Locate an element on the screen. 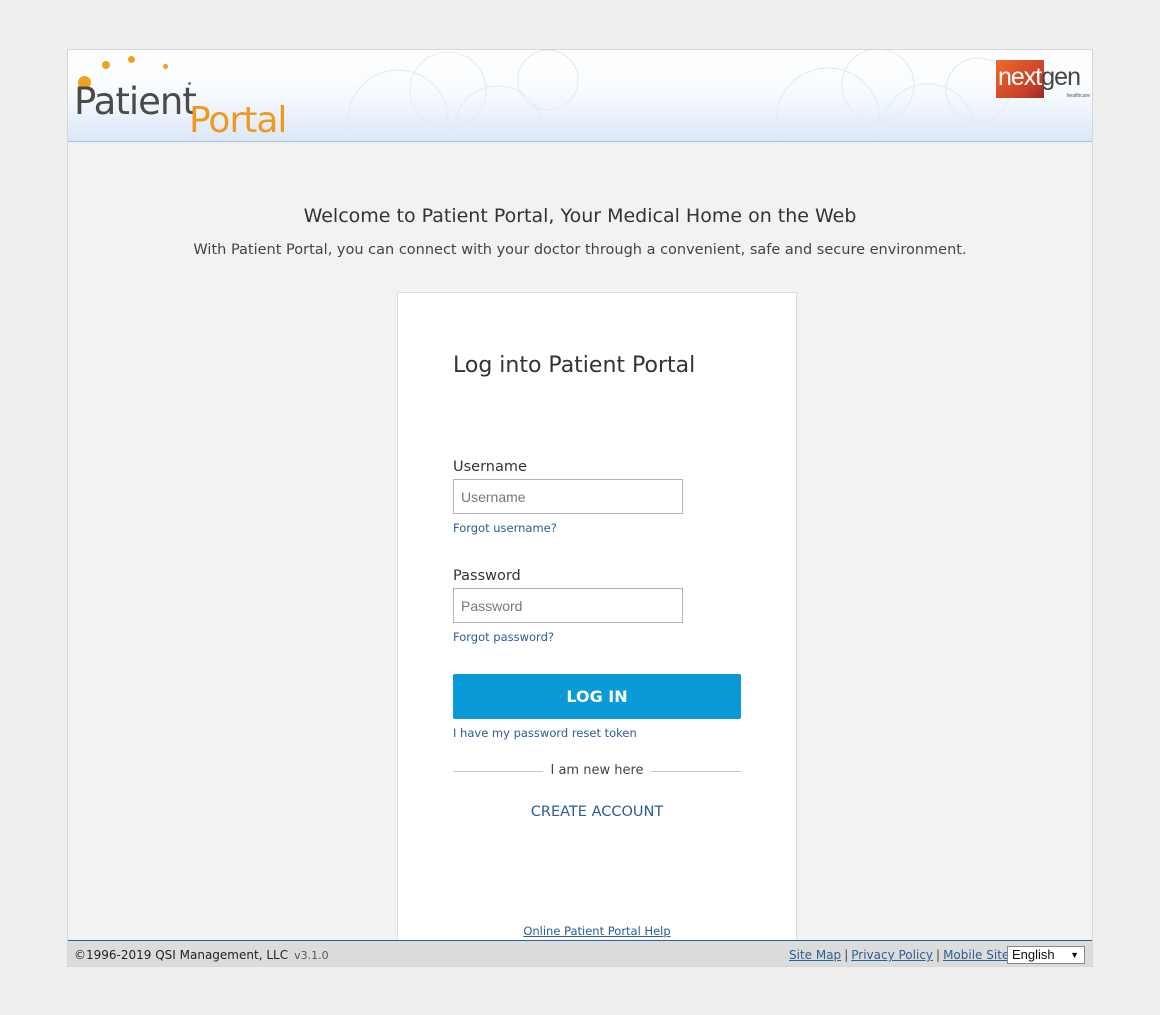 Image resolution: width=1160 pixels, height=1015 pixels. site-map-link: Site Map is located at coordinates (815, 955).